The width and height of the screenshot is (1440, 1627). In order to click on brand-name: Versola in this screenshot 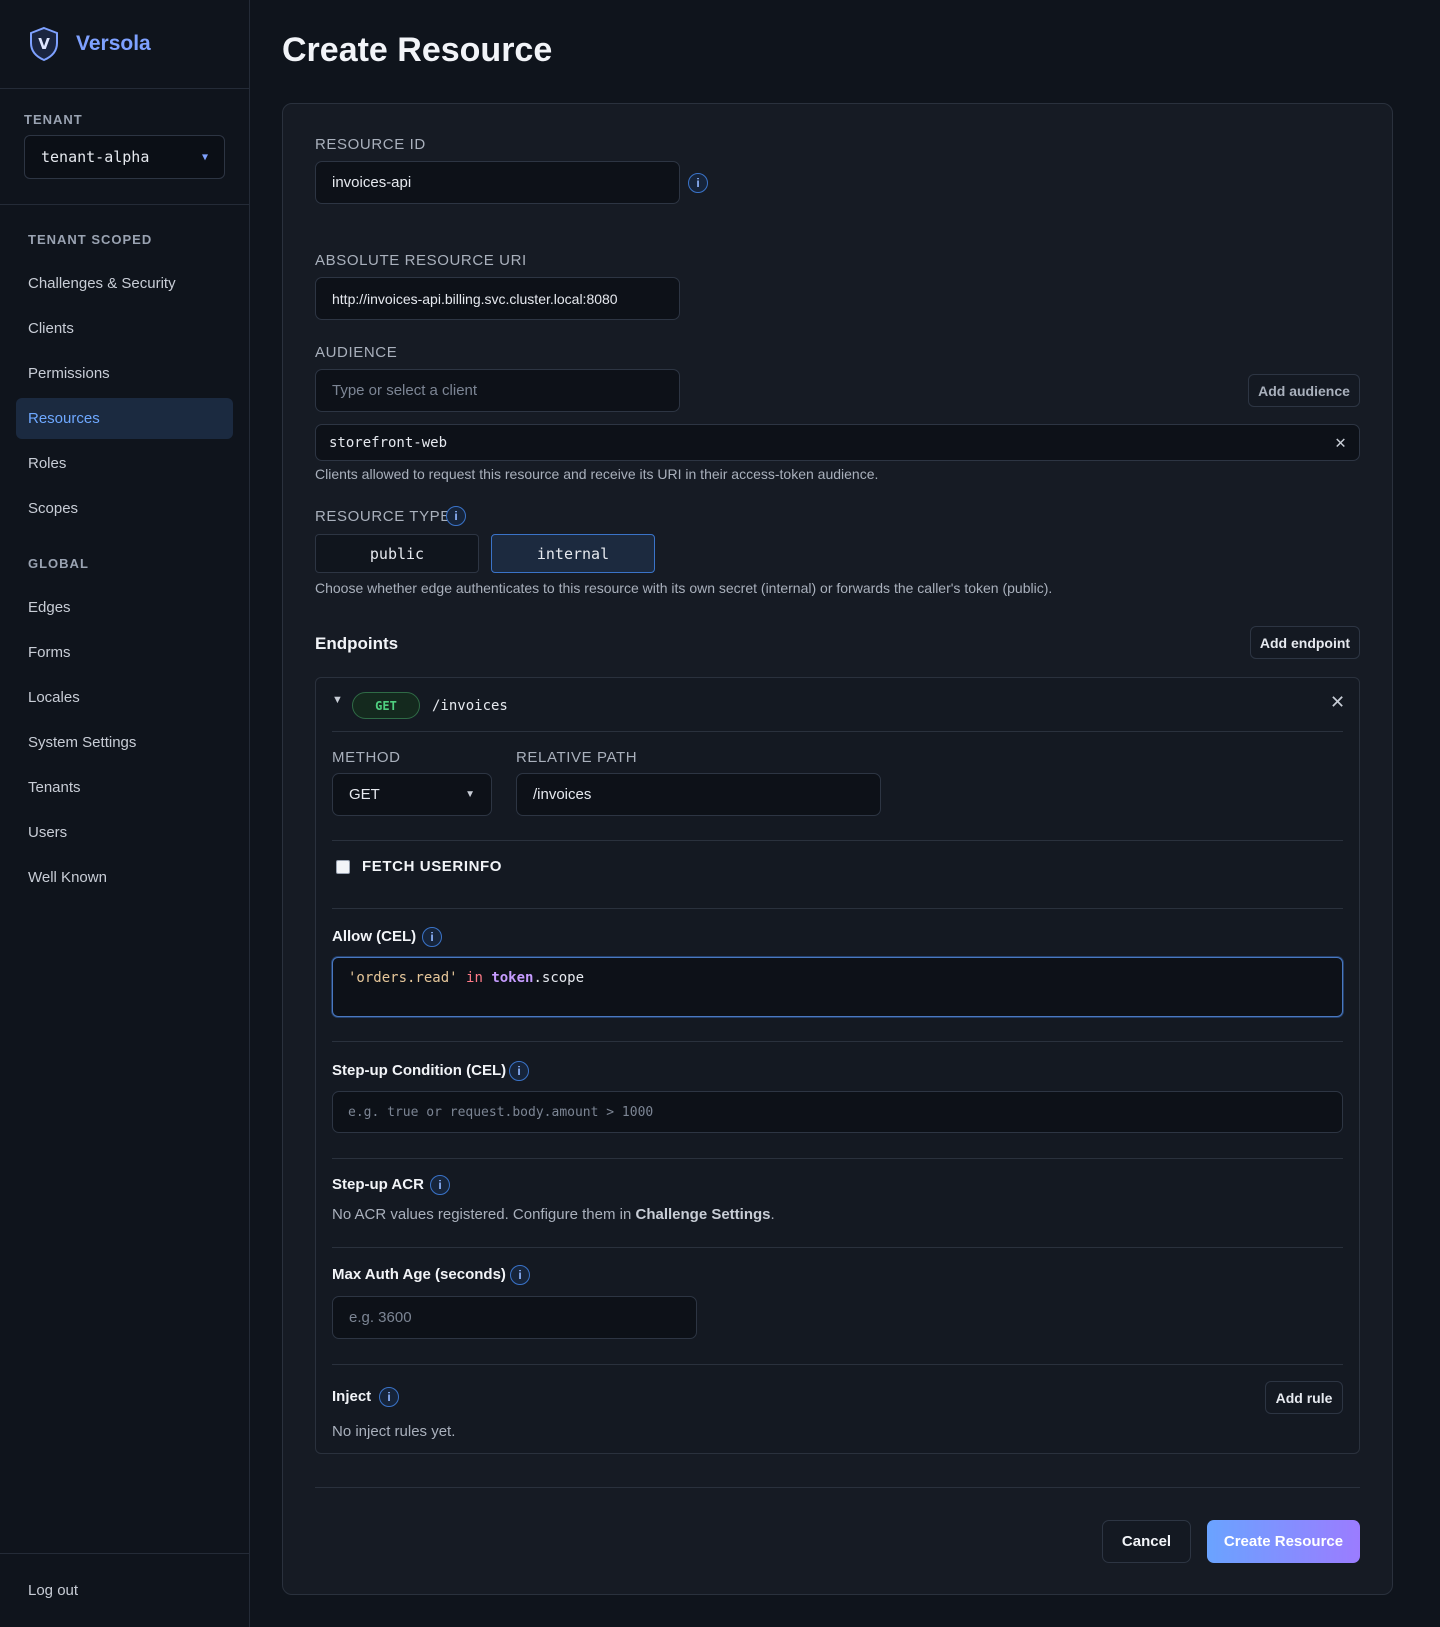, I will do `click(113, 43)`.